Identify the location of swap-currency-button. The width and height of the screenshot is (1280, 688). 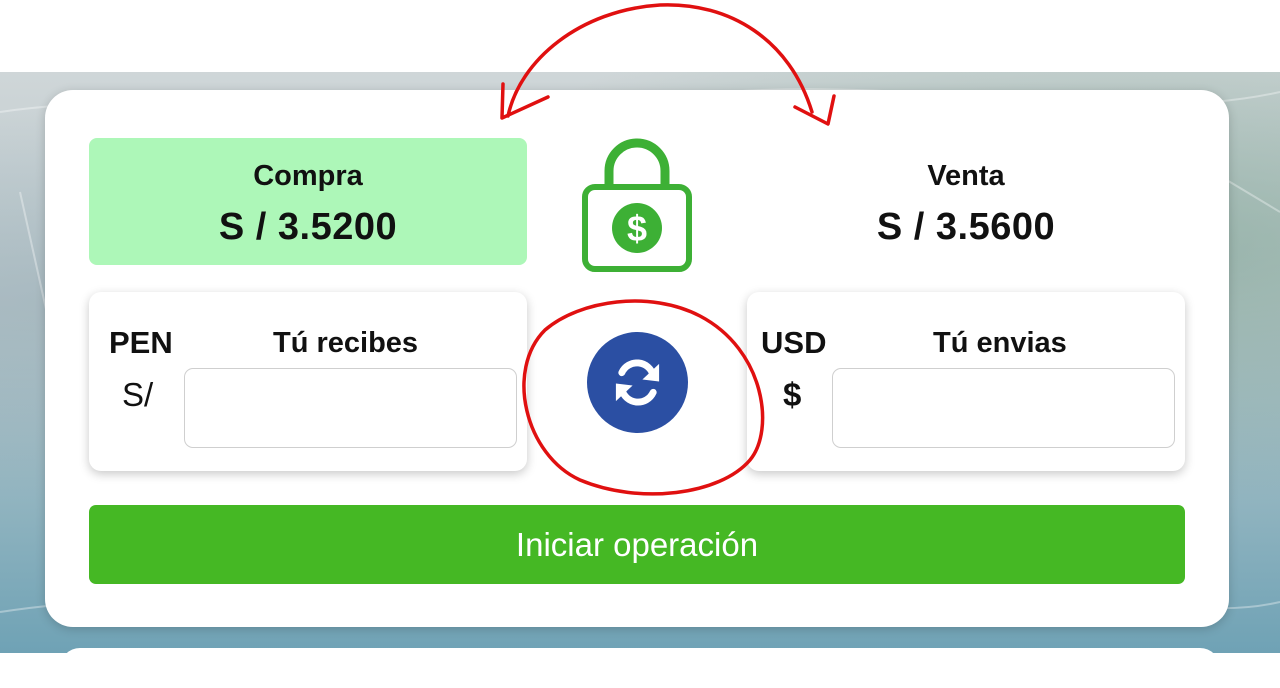
(637, 382).